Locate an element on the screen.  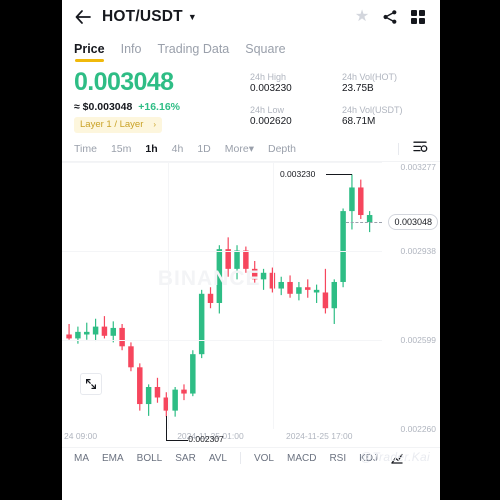
tf-1h: 1h is located at coordinates (151, 149).